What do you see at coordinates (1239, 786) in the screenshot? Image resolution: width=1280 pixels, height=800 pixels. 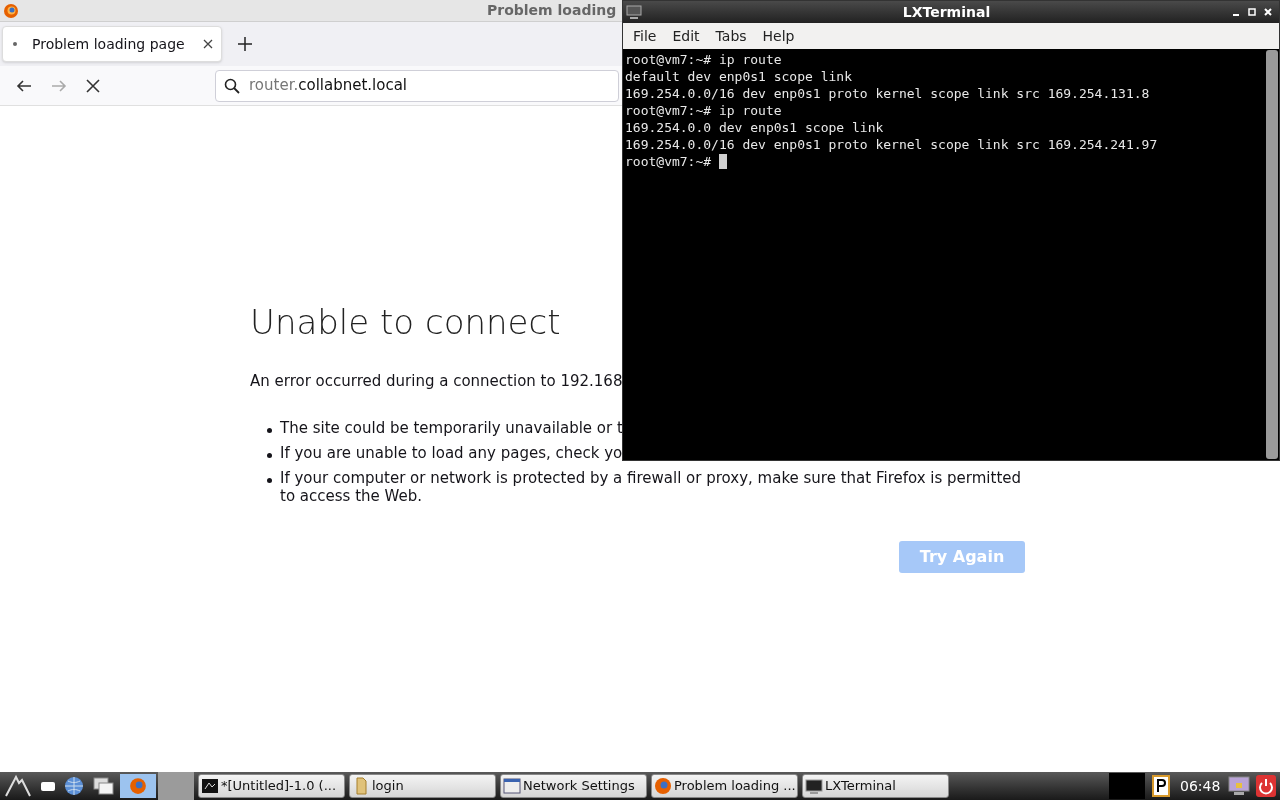 I see `lock-screen-icon` at bounding box center [1239, 786].